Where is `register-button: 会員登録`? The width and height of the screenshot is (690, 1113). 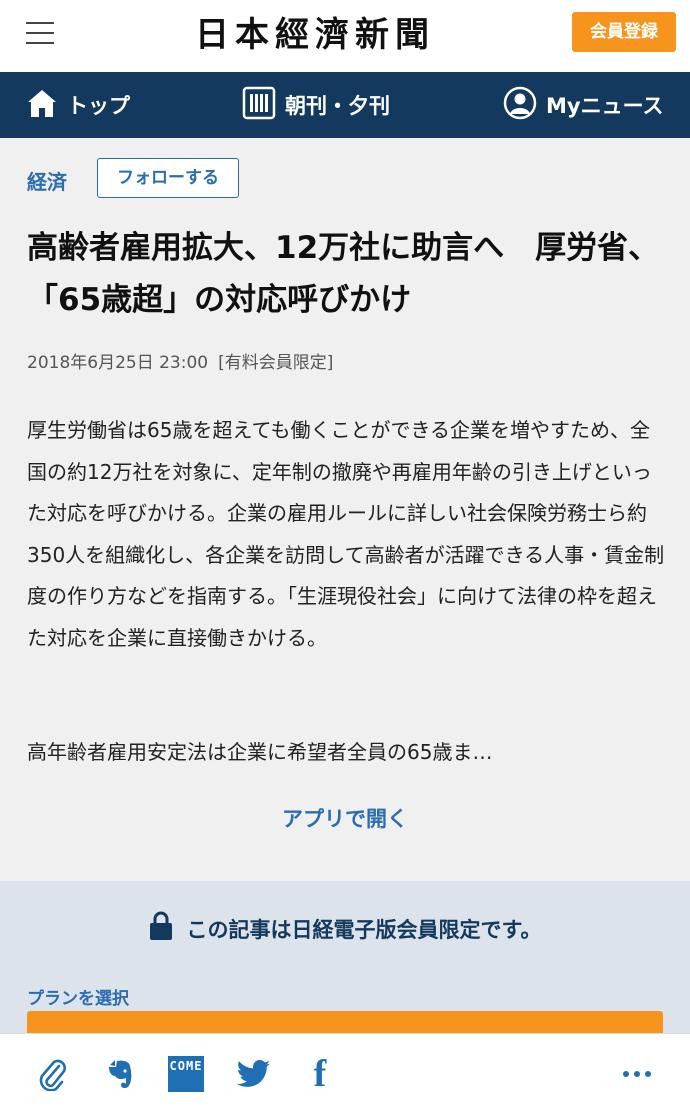 register-button: 会員登録 is located at coordinates (624, 32).